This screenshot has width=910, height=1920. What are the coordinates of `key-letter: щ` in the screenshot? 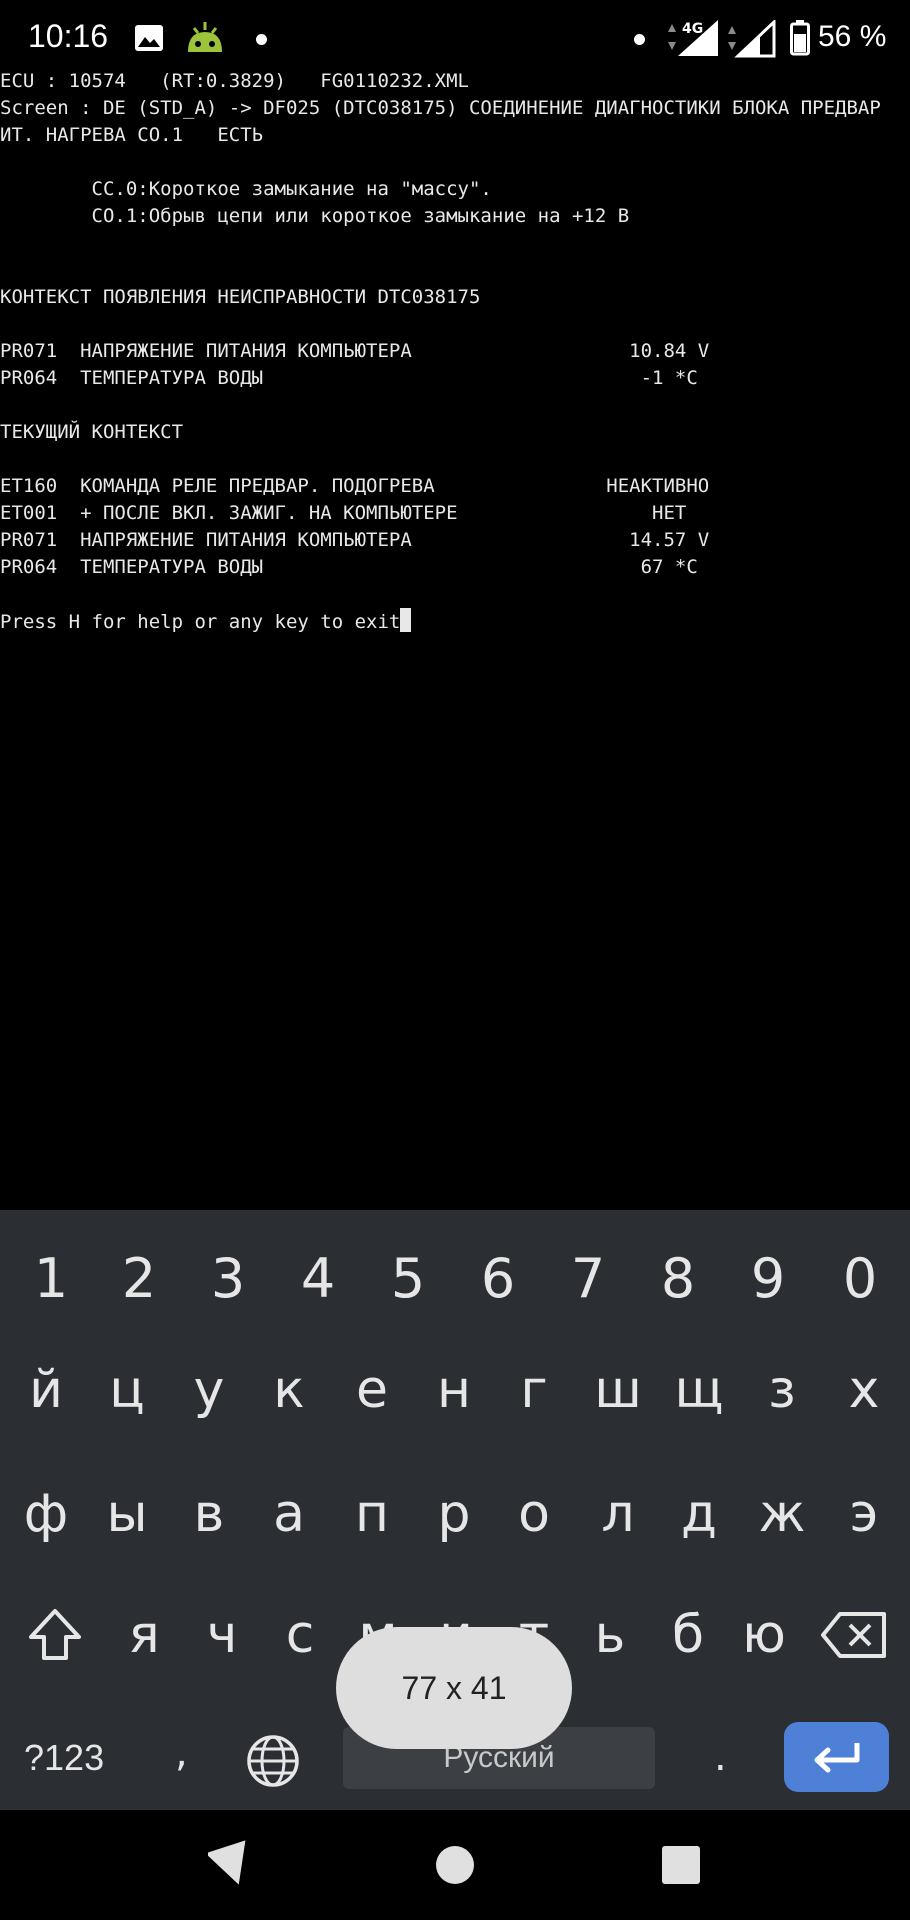 It's located at (699, 1390).